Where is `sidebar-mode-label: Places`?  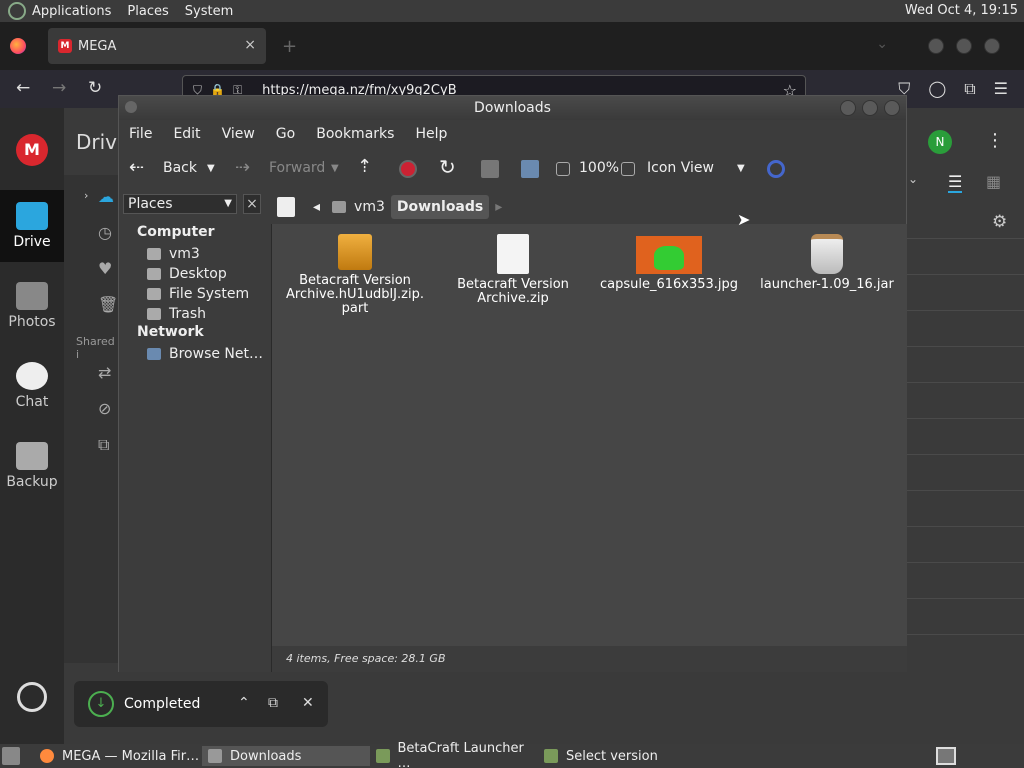
sidebar-mode-label: Places is located at coordinates (150, 204).